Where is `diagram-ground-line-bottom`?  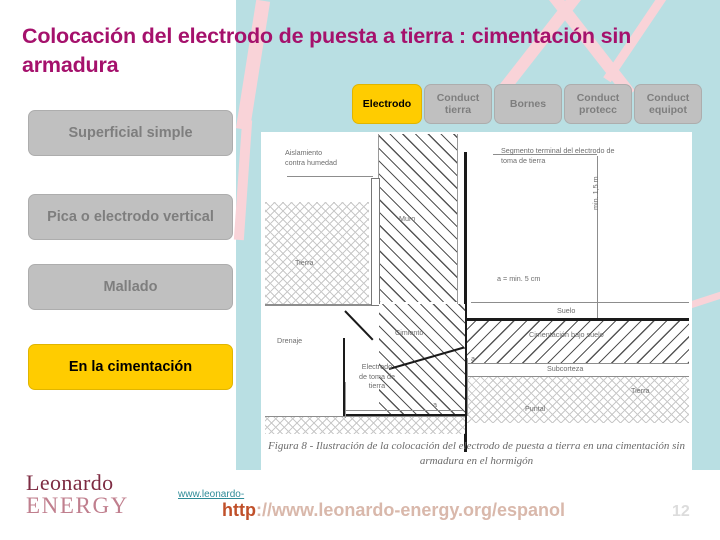
diagram-ground-line-bottom is located at coordinates (365, 416).